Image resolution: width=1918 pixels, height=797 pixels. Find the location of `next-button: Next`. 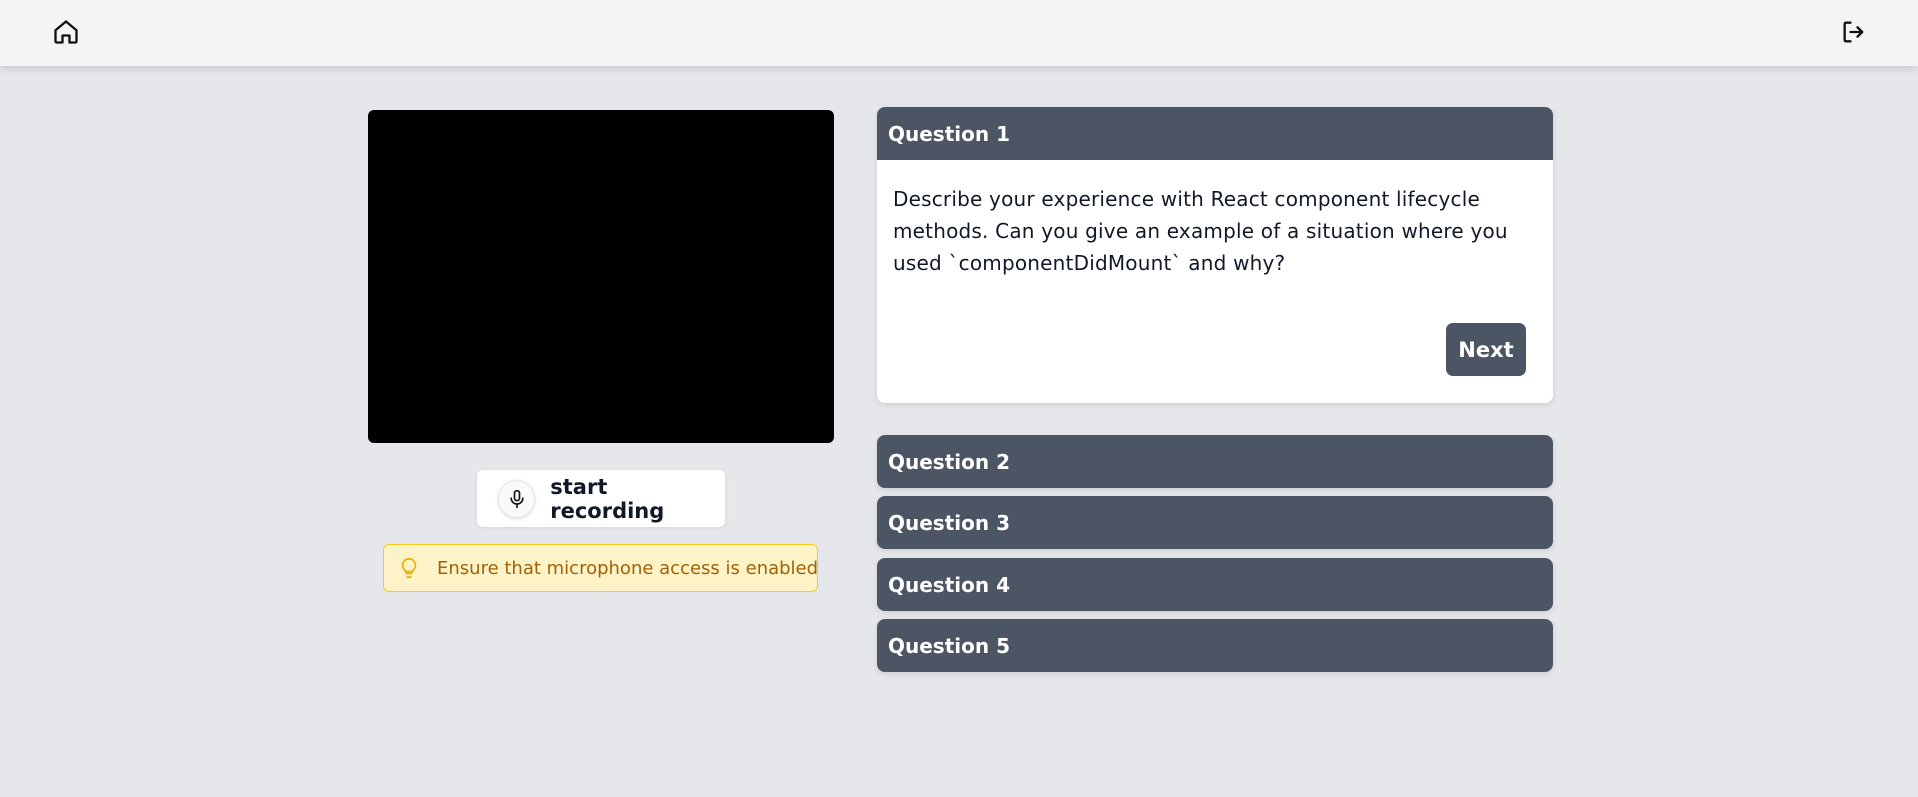

next-button: Next is located at coordinates (1486, 349).